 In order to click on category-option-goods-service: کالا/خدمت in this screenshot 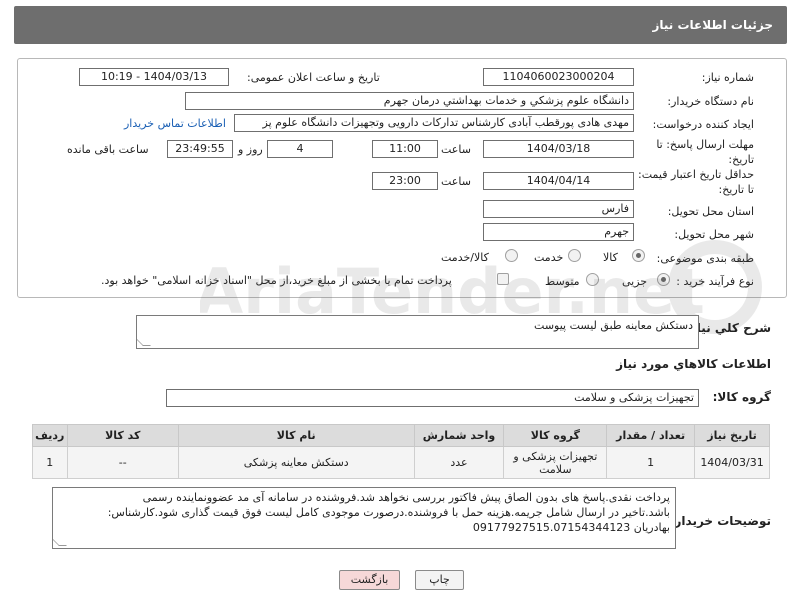, I will do `click(465, 257)`.